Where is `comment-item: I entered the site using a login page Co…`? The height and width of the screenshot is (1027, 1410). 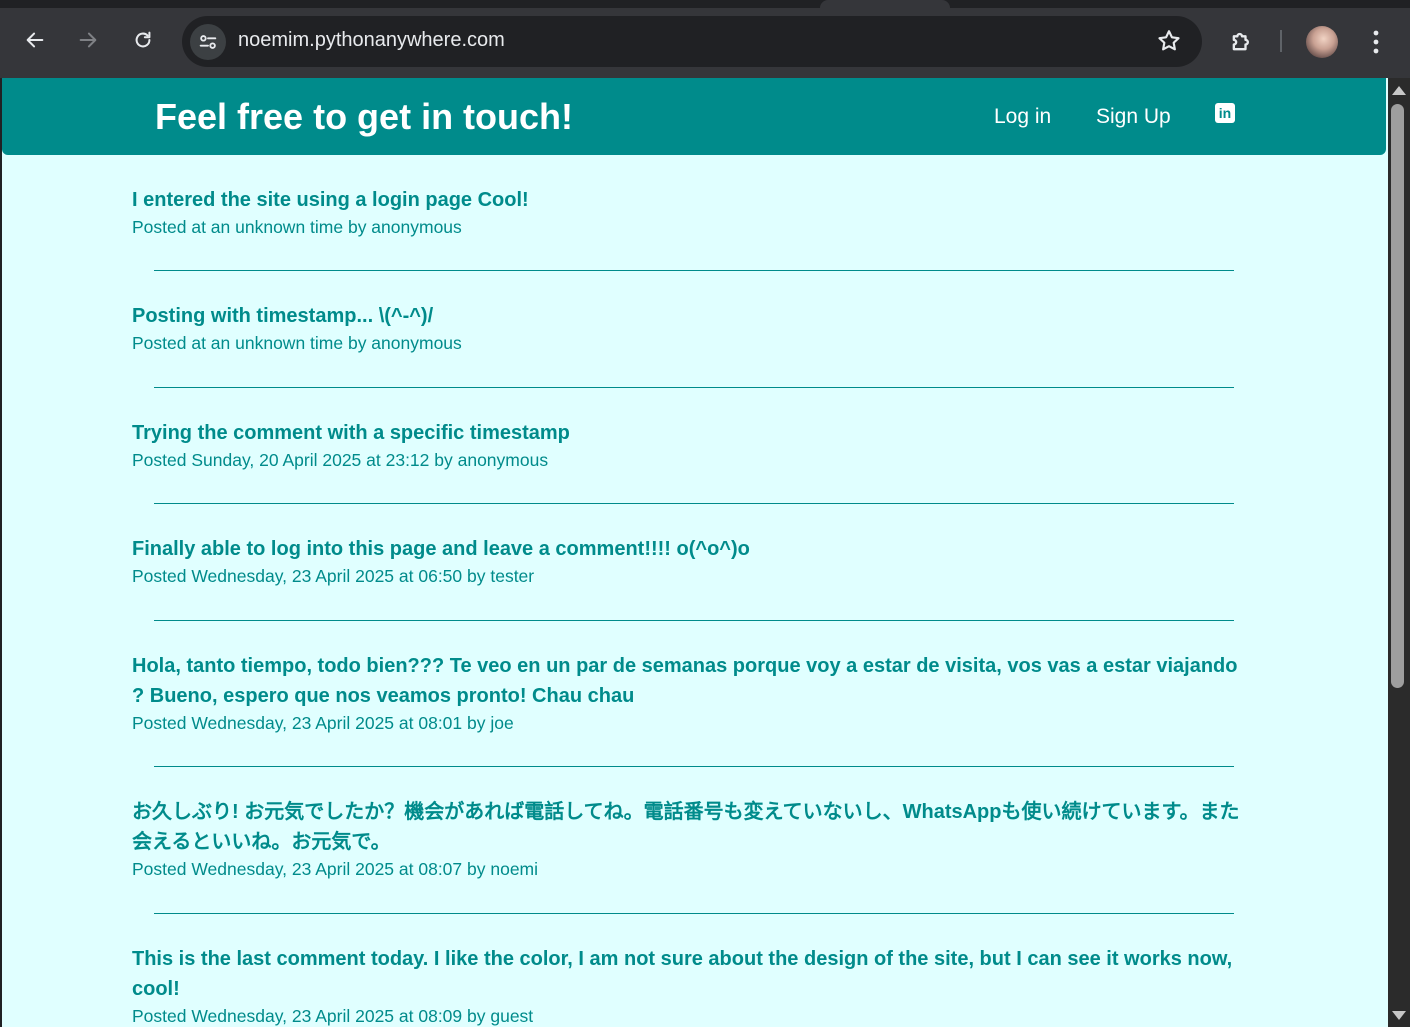
comment-item: I entered the site using a login page Co… is located at coordinates (692, 212).